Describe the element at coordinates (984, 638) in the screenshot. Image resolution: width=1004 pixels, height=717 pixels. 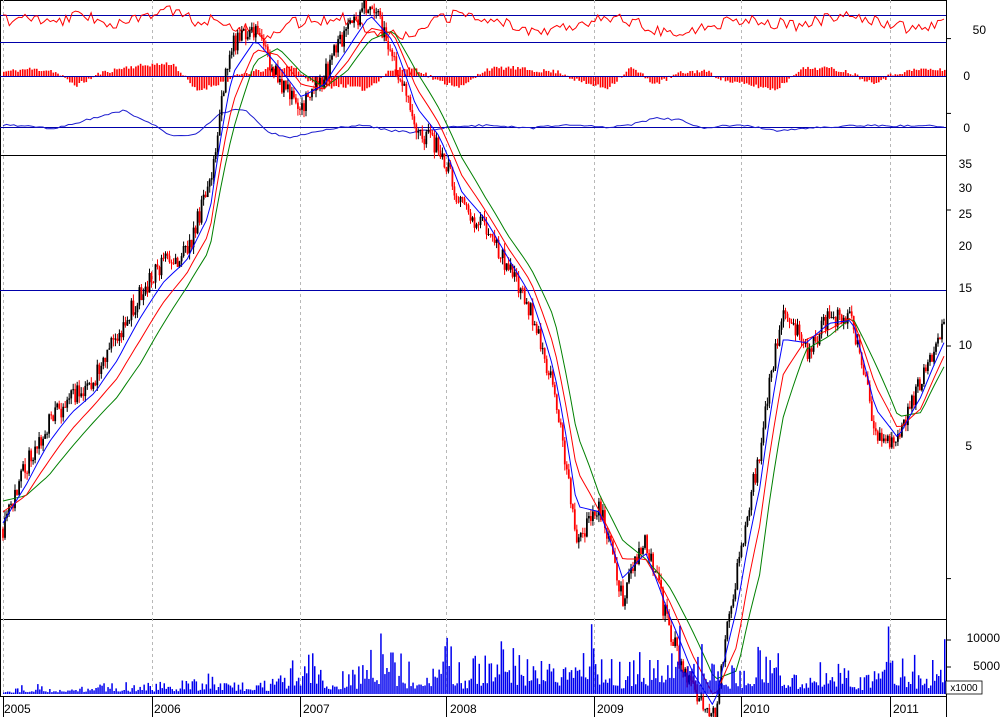
I see `volume-tick-10000: 10000` at that location.